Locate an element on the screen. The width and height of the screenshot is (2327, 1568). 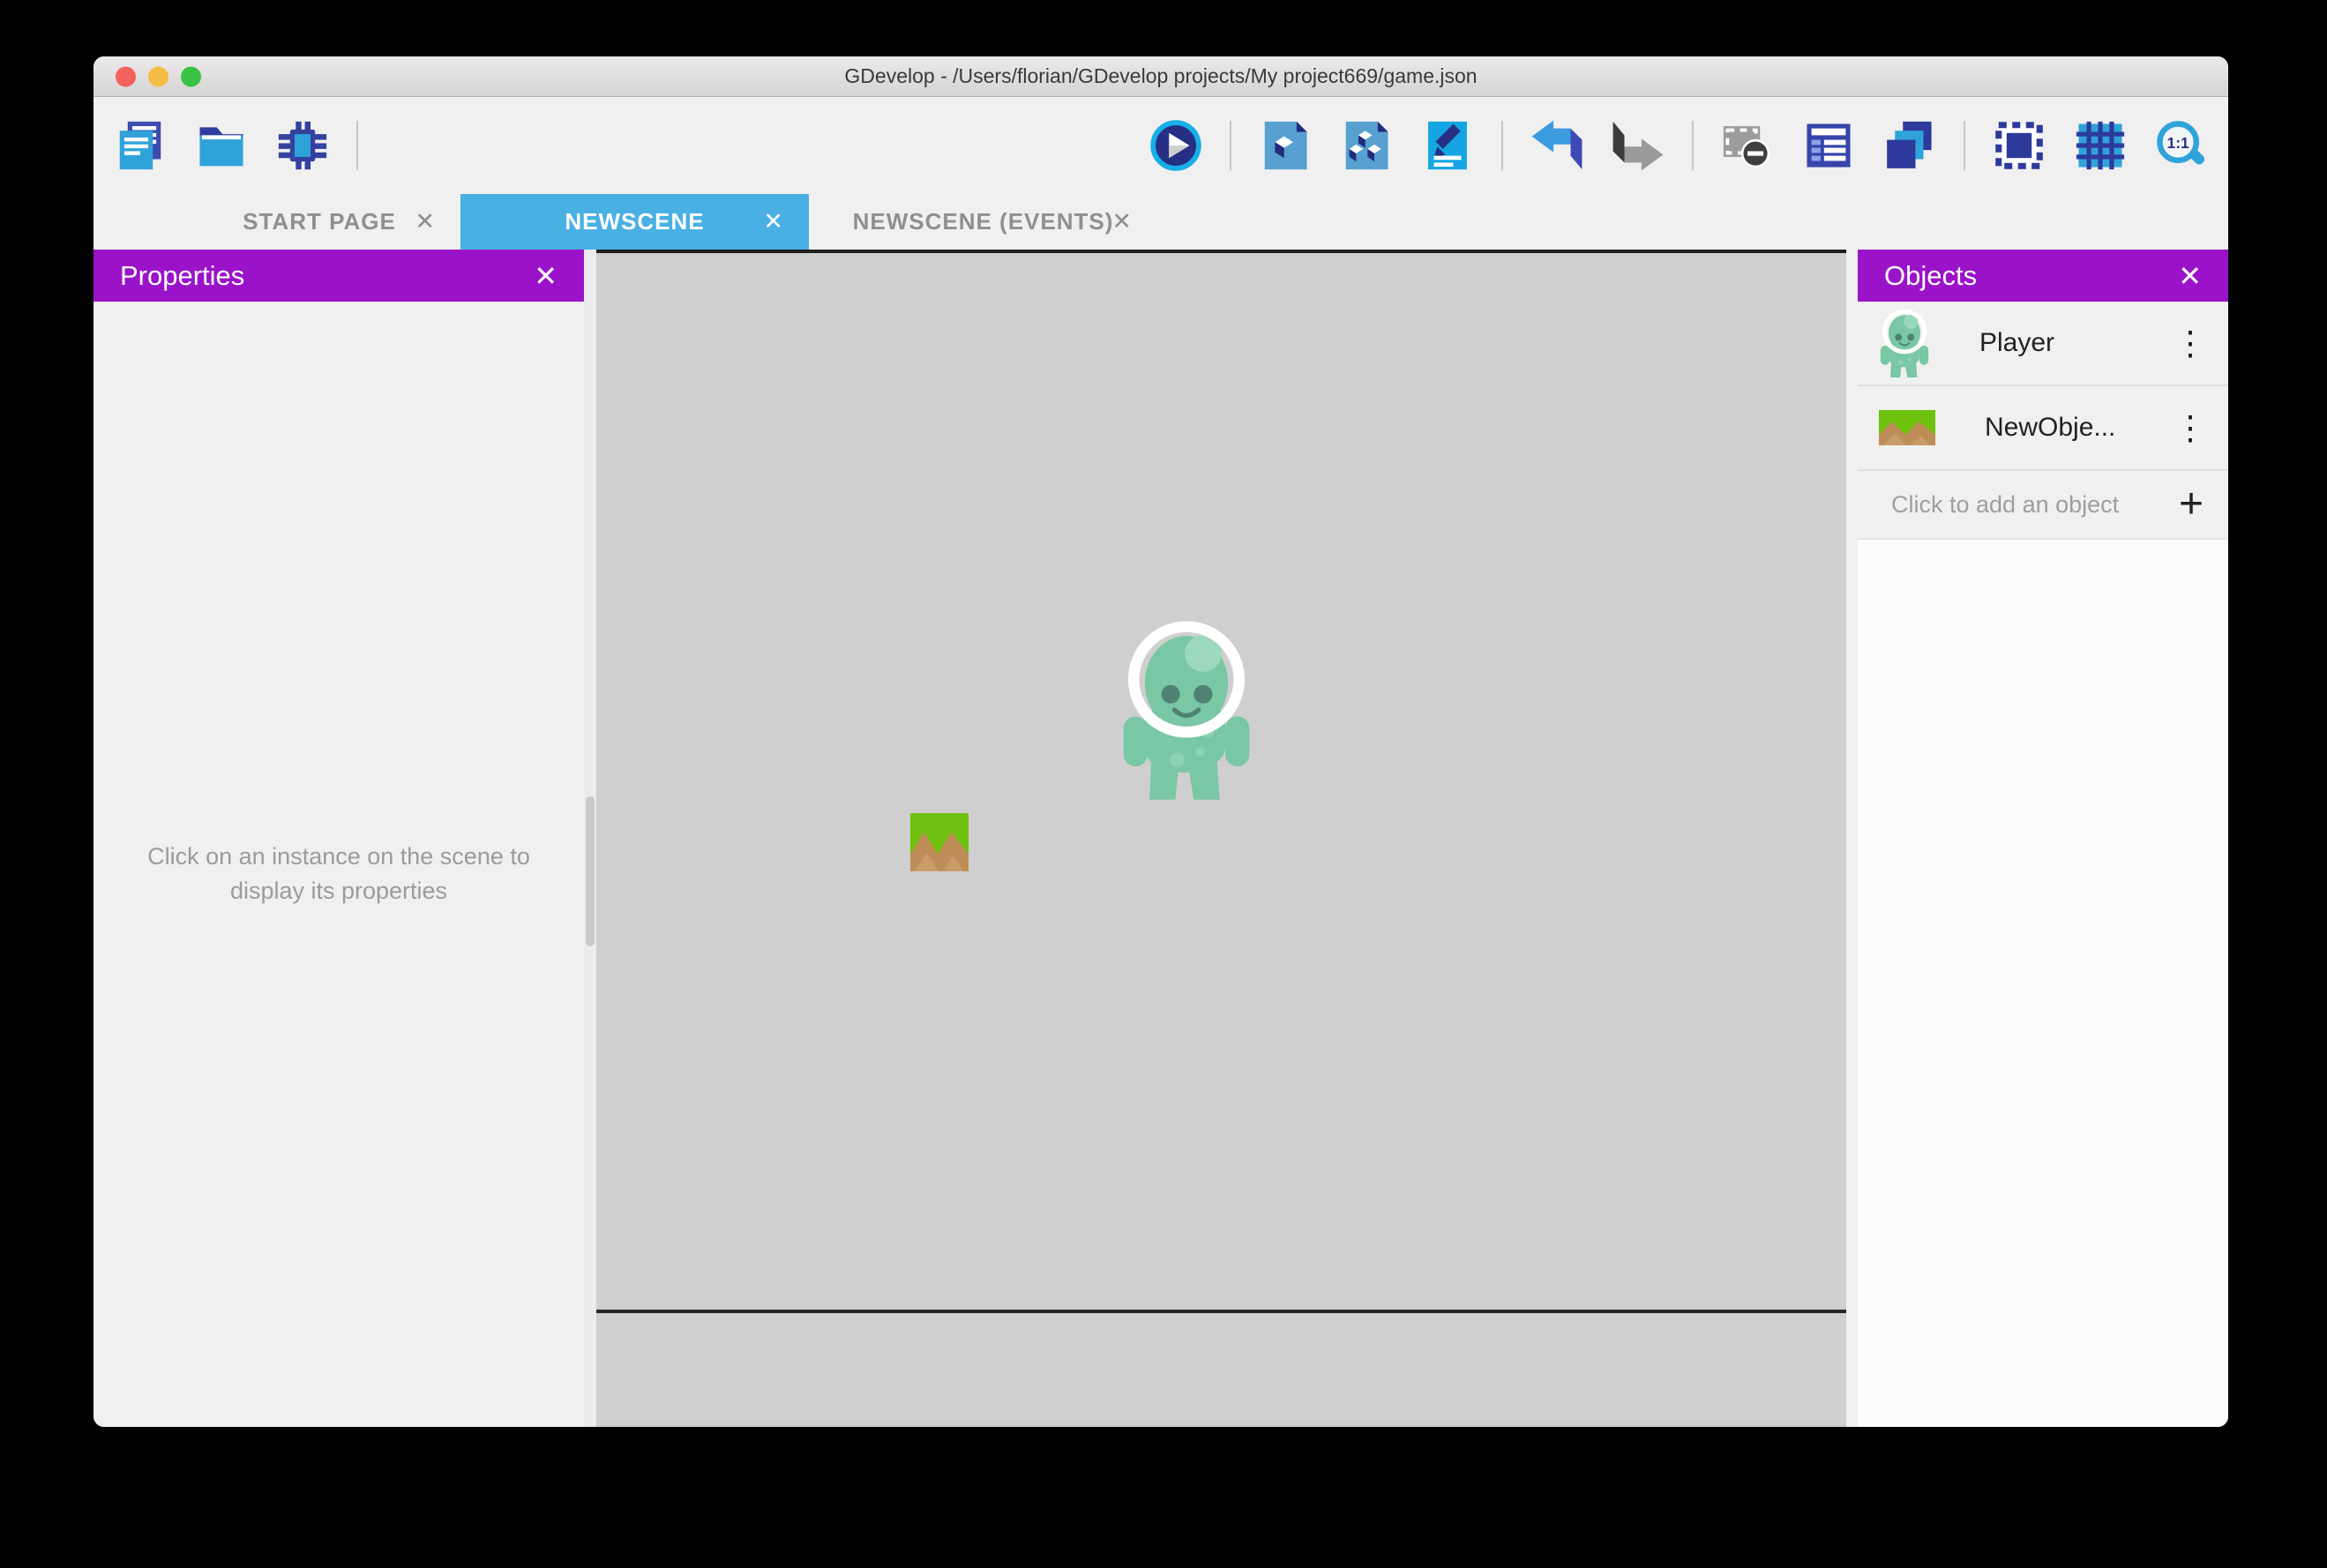
main-toolbar: 1:1 is located at coordinates (1161, 145).